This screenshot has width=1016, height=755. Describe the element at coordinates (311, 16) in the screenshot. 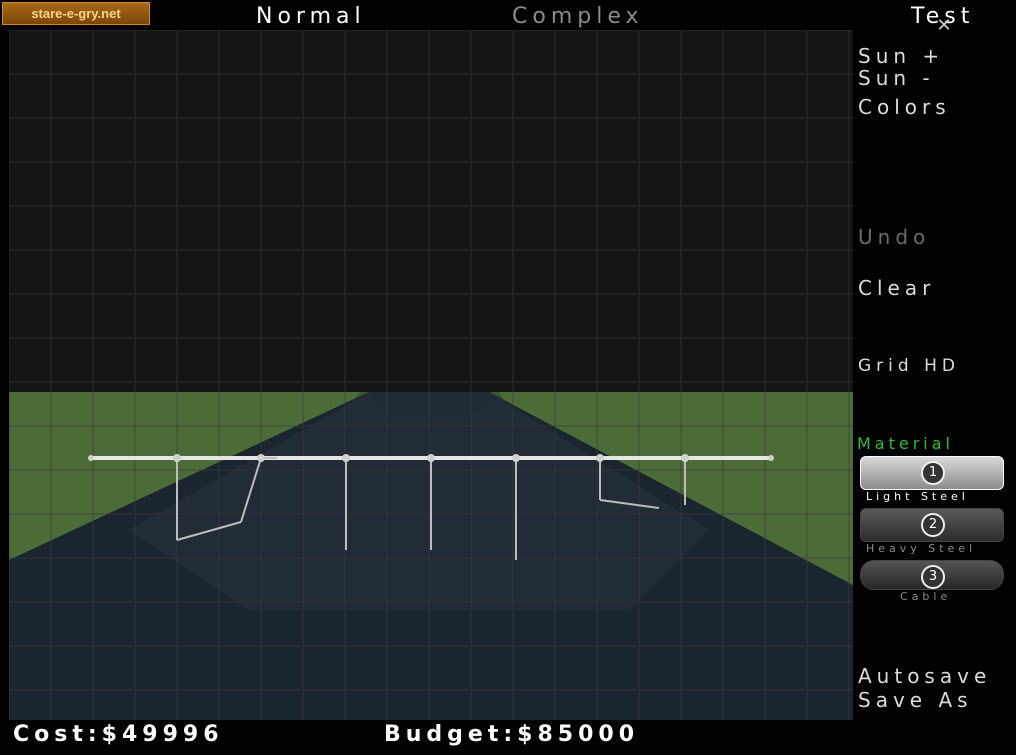

I see `mode-normal-button: Normal` at that location.